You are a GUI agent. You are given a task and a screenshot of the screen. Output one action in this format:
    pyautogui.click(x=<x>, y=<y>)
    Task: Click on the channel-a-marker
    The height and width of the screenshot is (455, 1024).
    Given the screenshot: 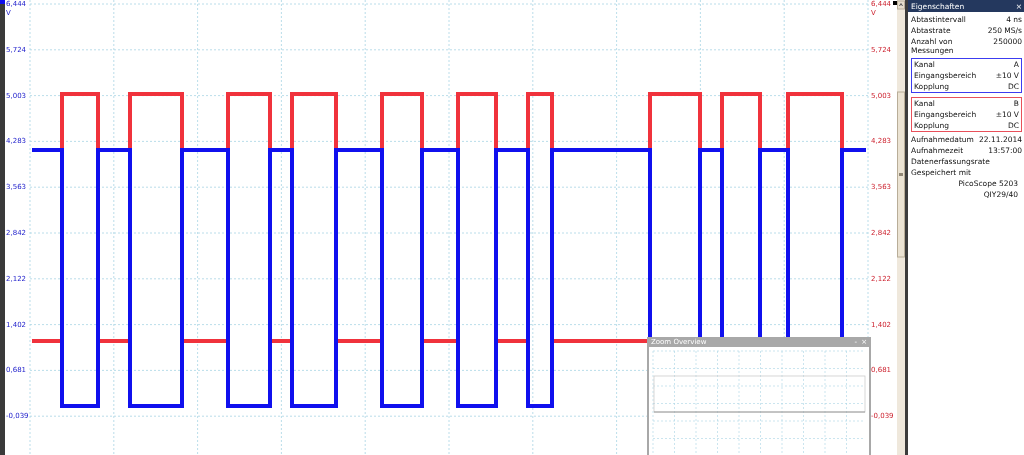 What is the action you would take?
    pyautogui.click(x=2, y=2)
    